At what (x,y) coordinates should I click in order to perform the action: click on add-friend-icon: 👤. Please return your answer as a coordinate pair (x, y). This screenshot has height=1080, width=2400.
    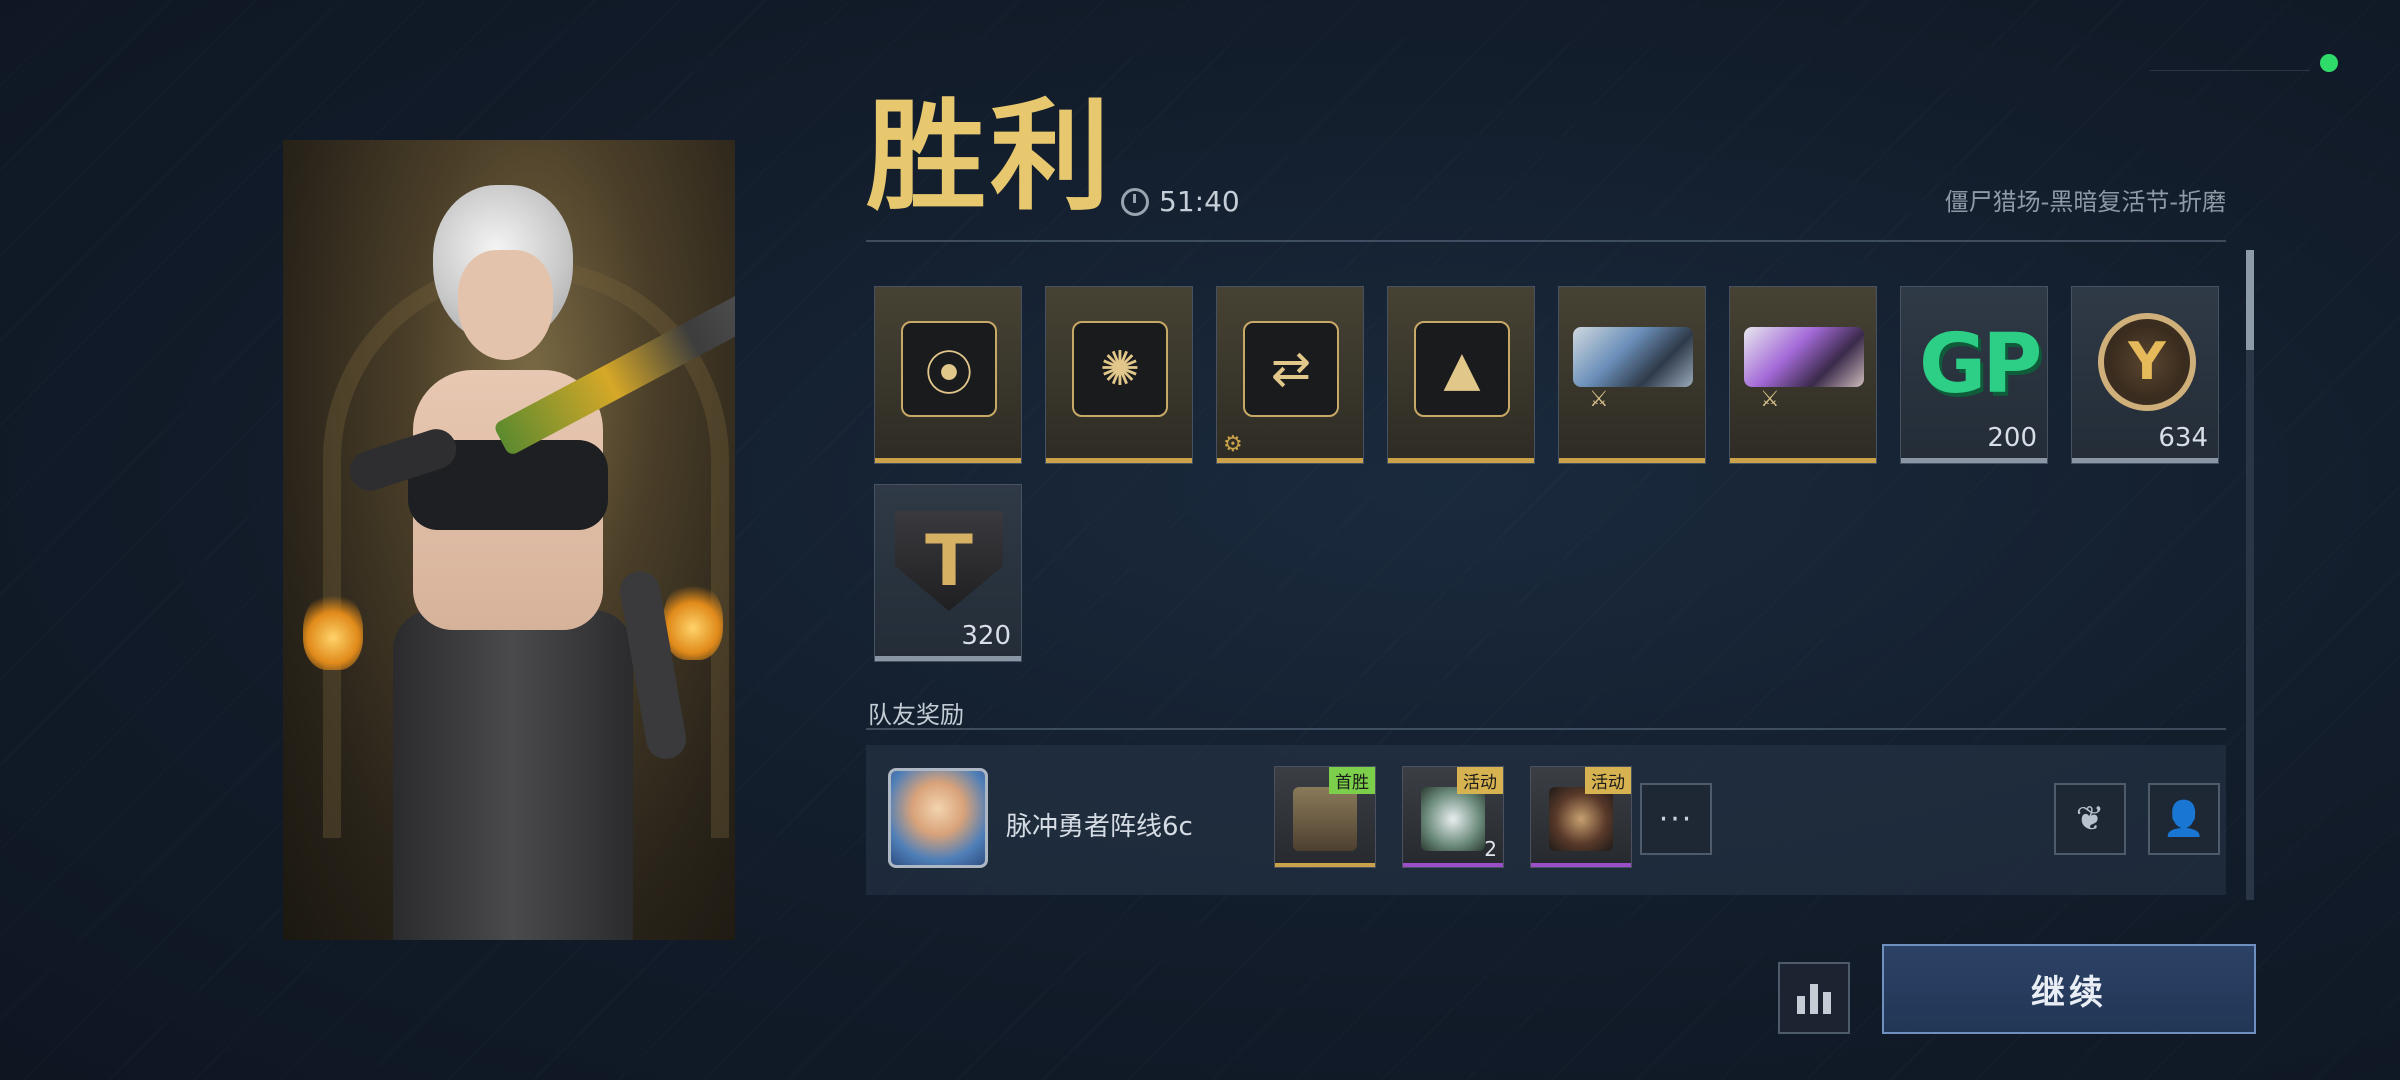
    Looking at the image, I should click on (2184, 819).